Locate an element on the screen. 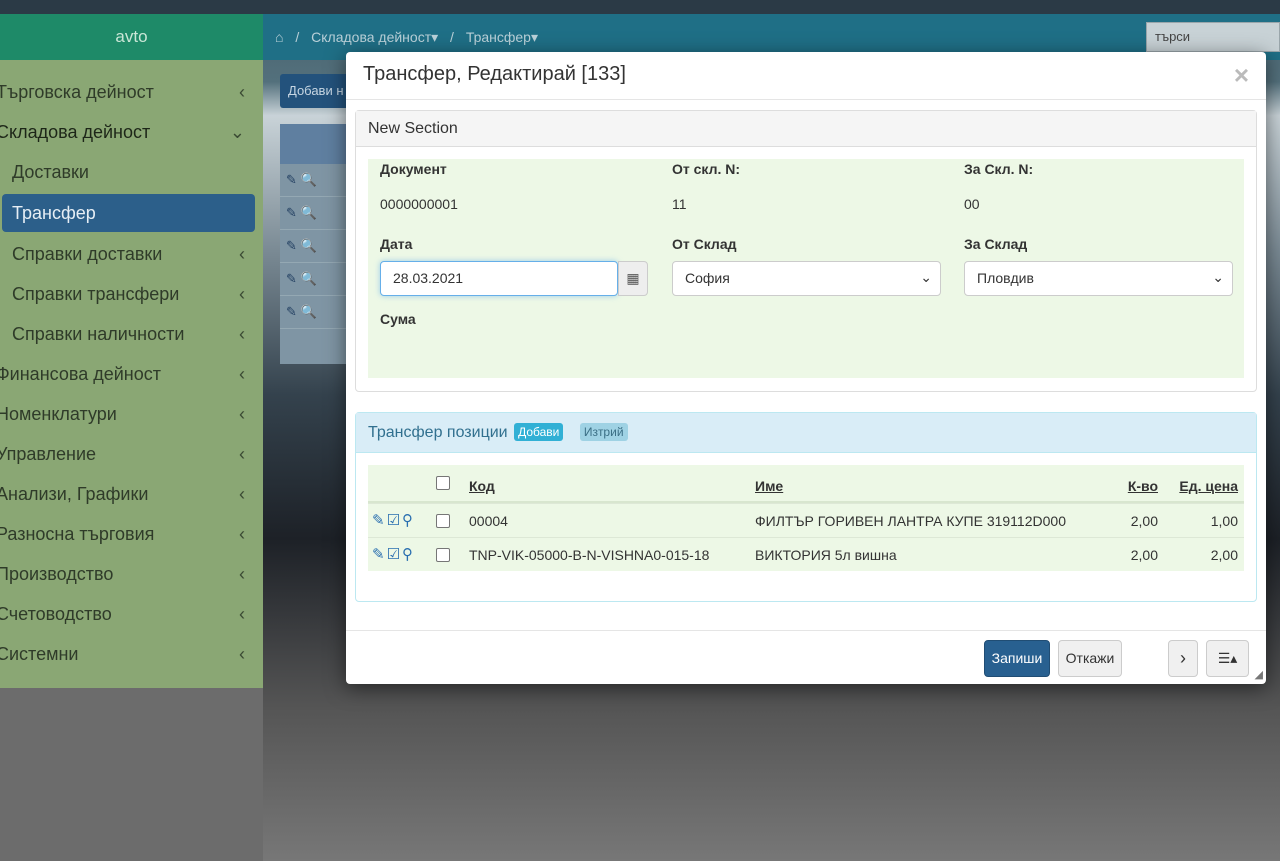 The width and height of the screenshot is (1280, 861). add-position-button: Добави is located at coordinates (539, 432).